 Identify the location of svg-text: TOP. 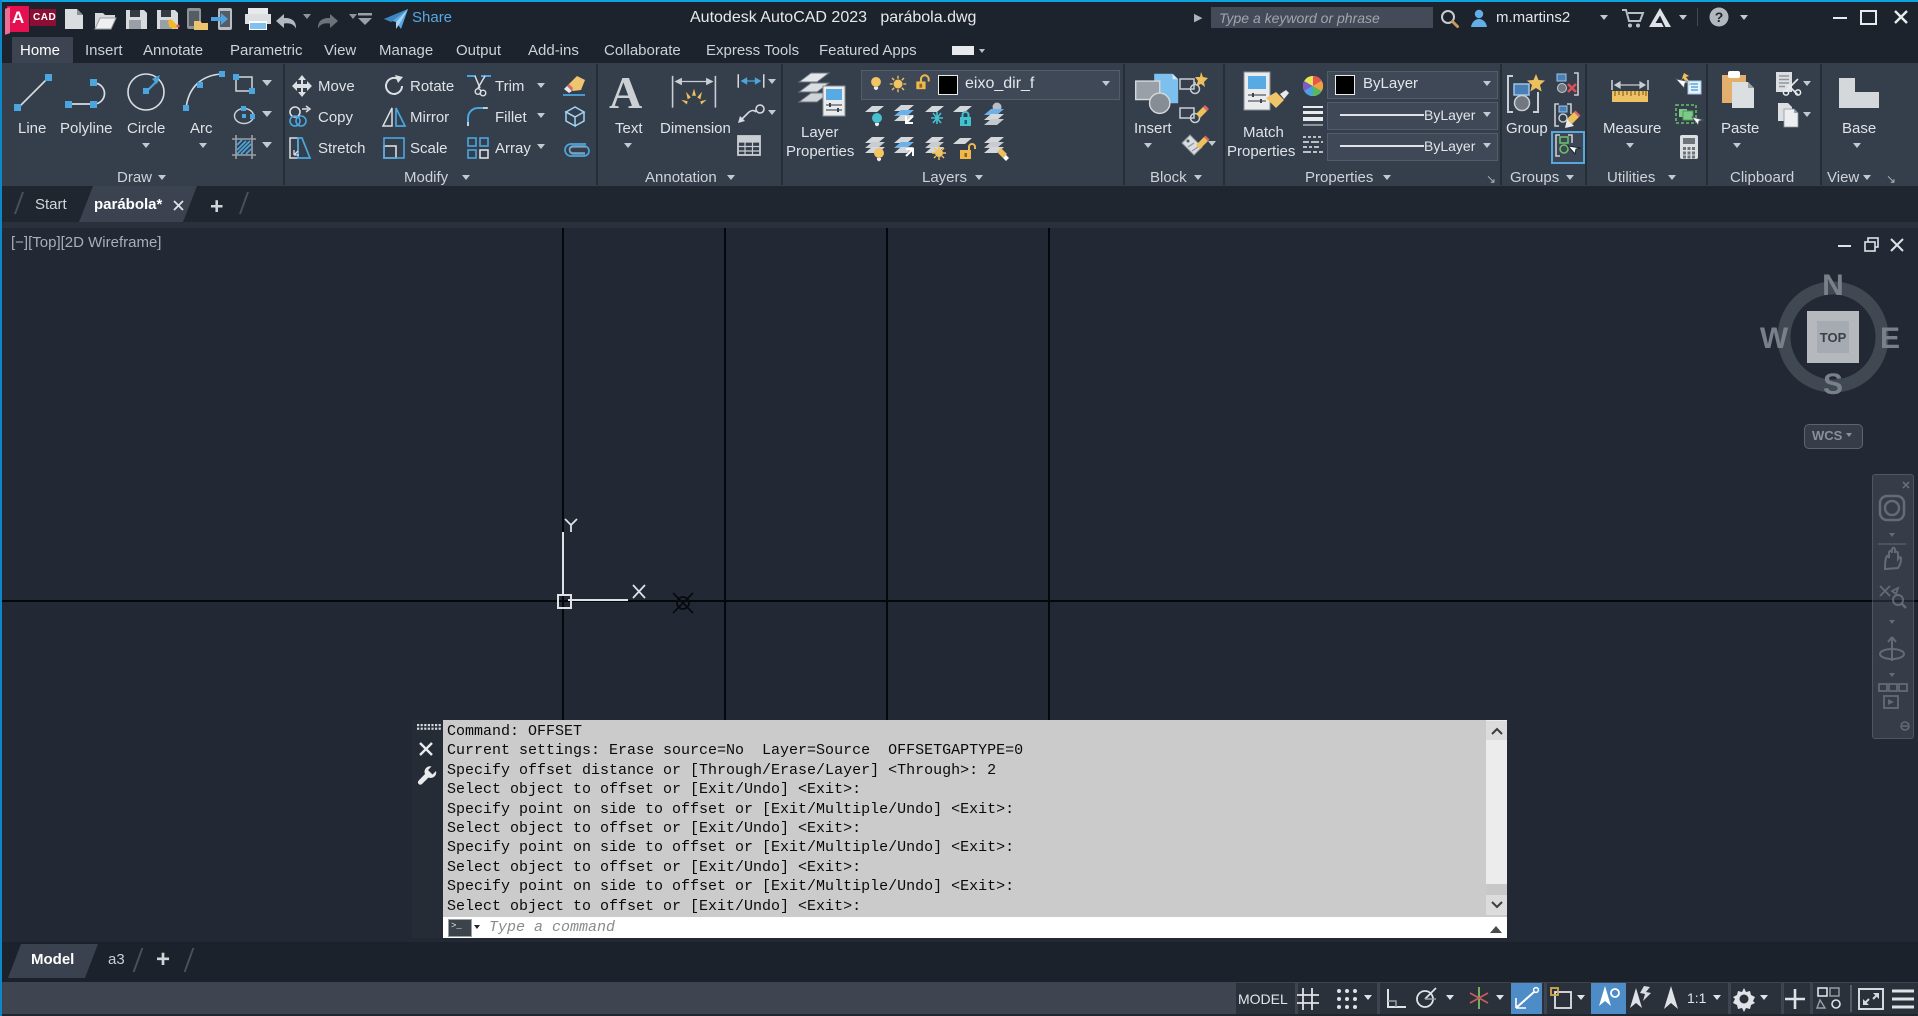
(1833, 337).